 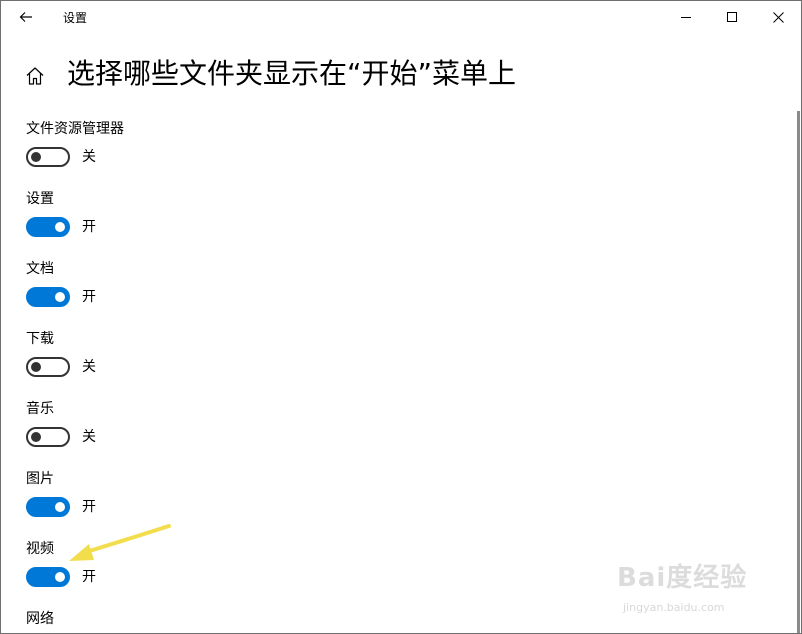 I want to click on toggle-videos, so click(x=48, y=577).